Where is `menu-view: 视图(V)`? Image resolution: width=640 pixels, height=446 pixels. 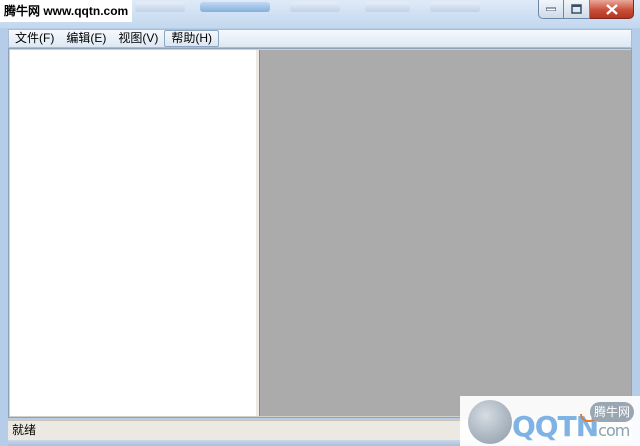 menu-view: 视图(V) is located at coordinates (138, 38).